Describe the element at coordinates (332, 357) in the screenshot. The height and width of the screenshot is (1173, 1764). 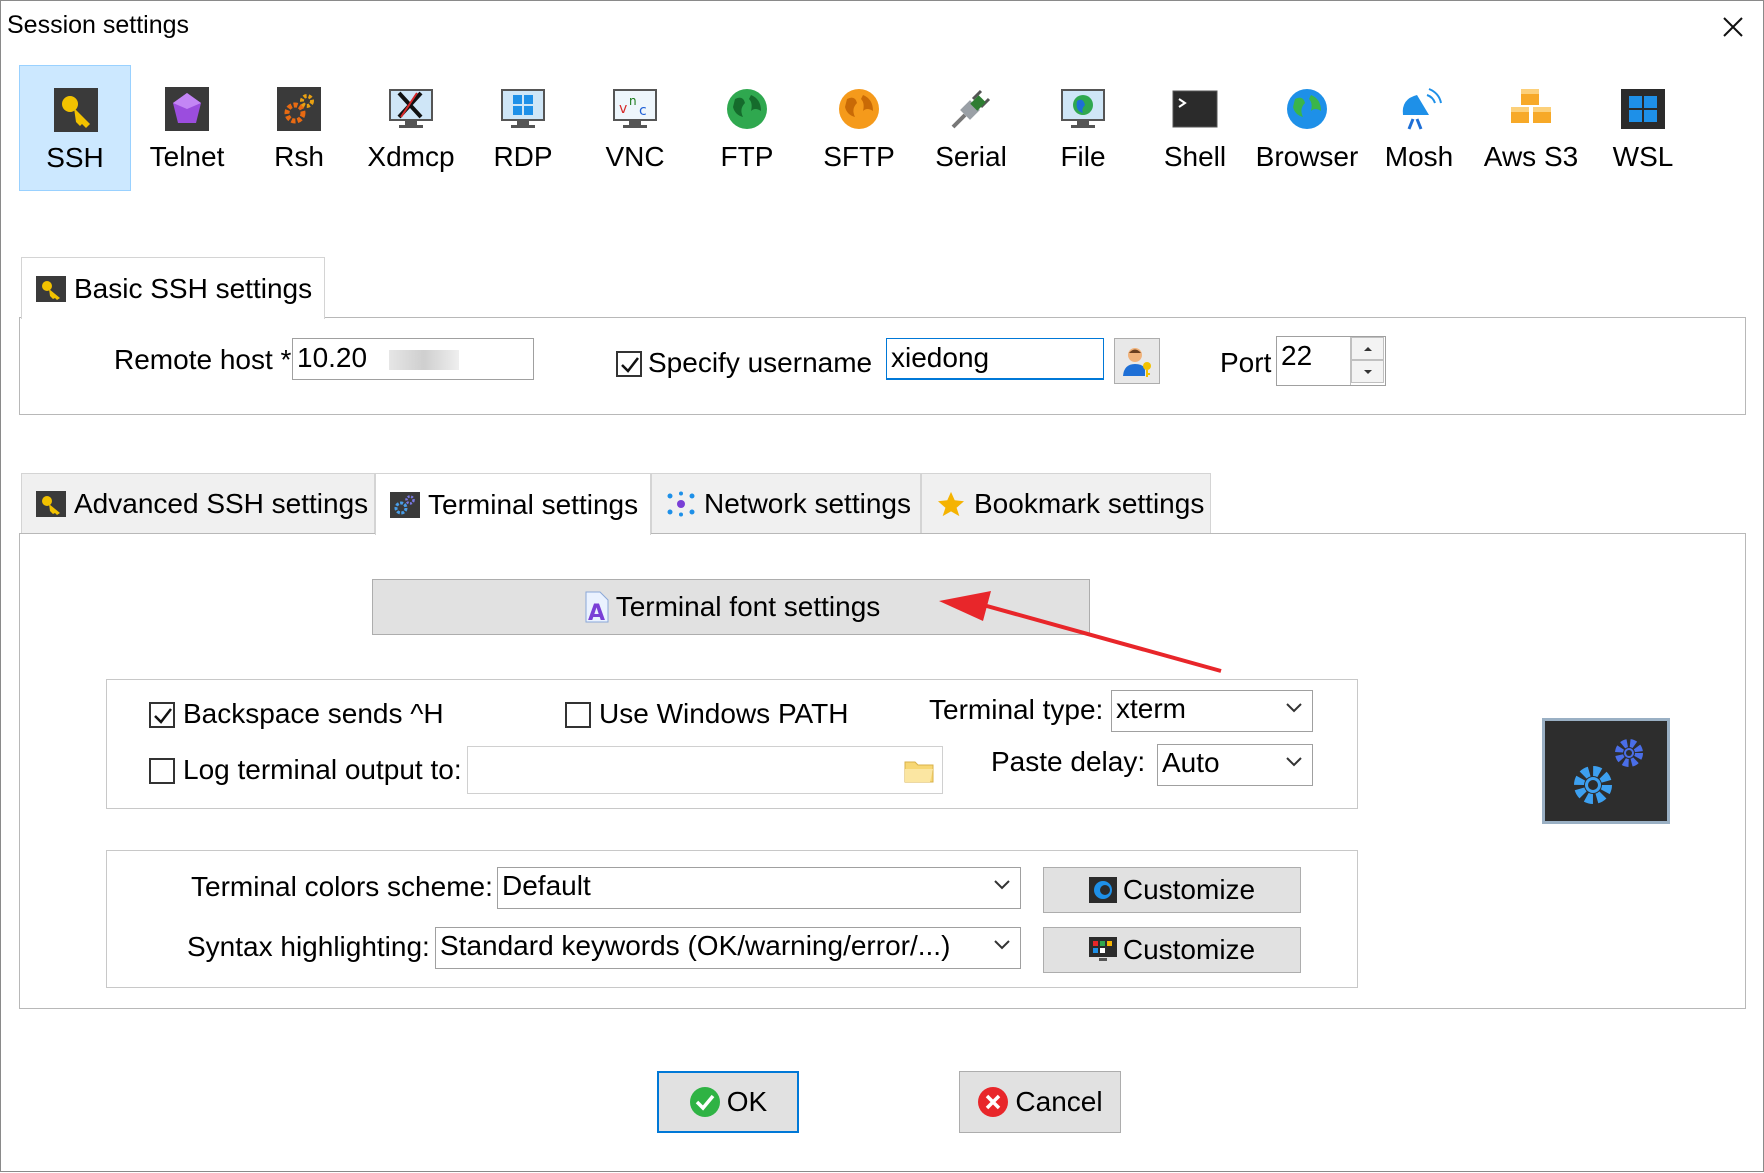
I see `remote-host-value: 10.20` at that location.